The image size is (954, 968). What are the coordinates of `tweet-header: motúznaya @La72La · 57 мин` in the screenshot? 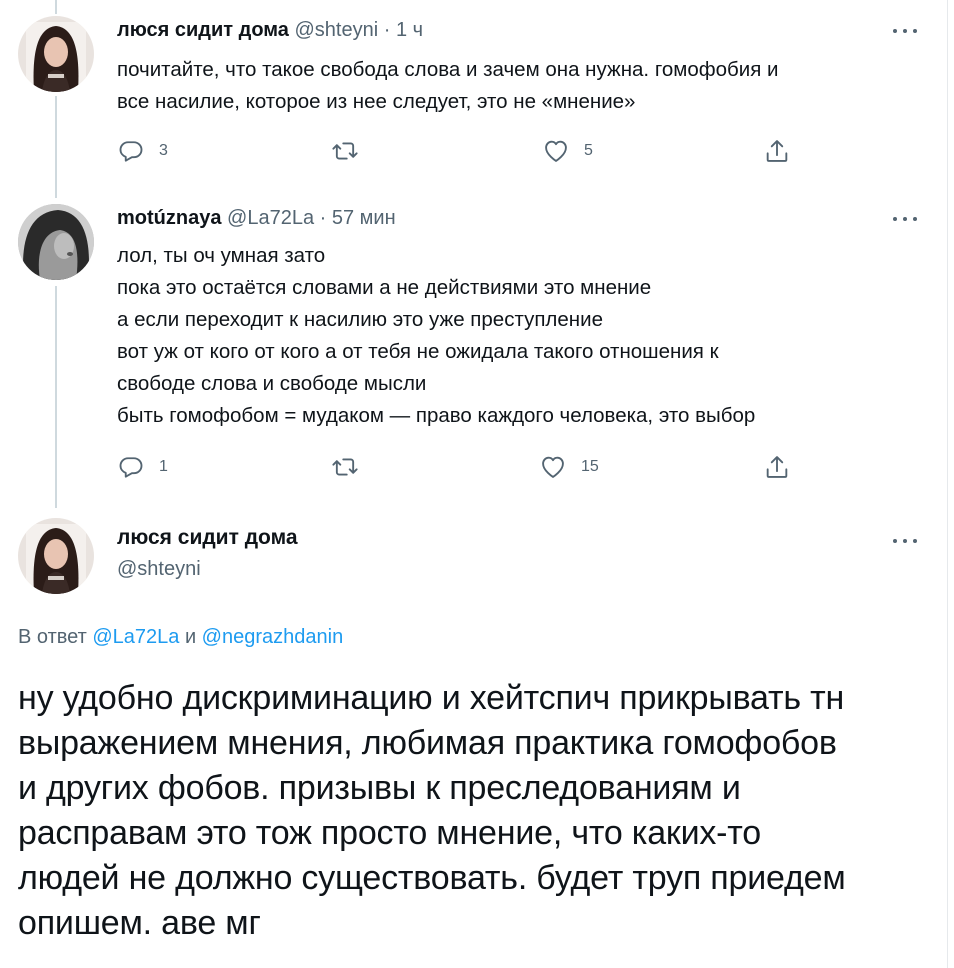 It's located at (256, 218).